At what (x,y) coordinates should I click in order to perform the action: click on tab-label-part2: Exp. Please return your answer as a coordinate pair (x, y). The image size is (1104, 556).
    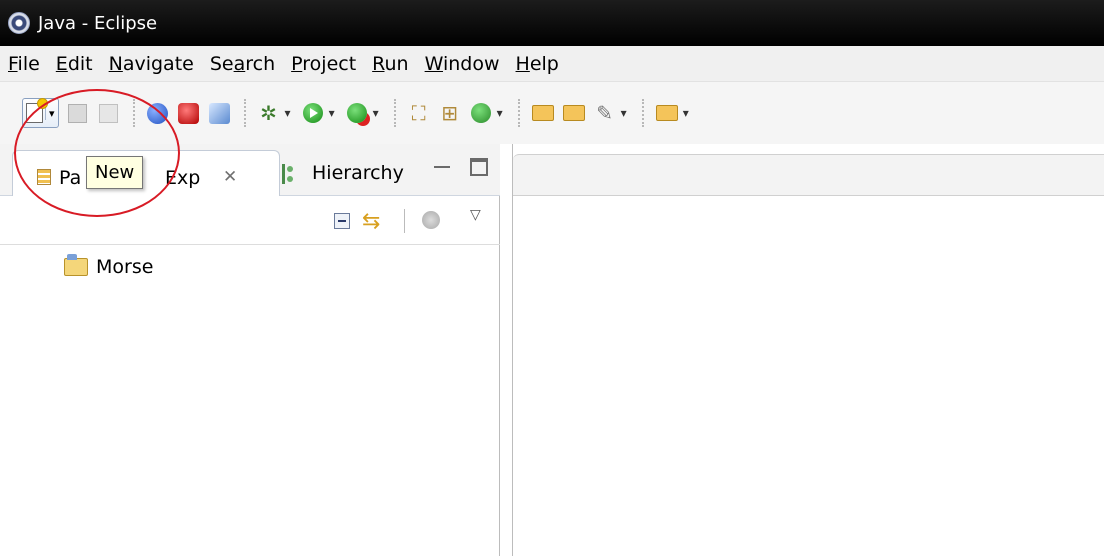
    Looking at the image, I should click on (183, 178).